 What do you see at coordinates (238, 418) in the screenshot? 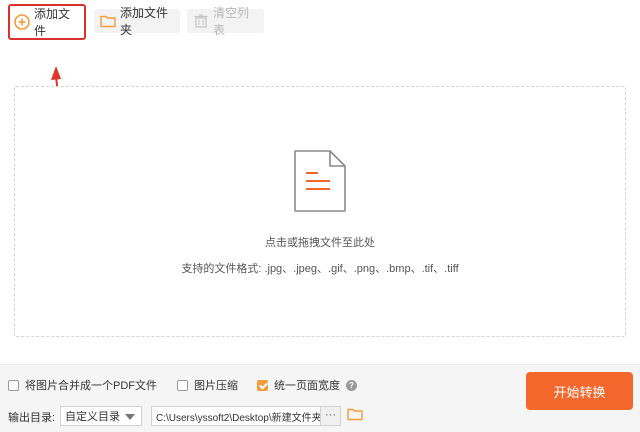
I see `output-path-value: C:\Users\yssoft2\Desktop\新建文件夹\` at bounding box center [238, 418].